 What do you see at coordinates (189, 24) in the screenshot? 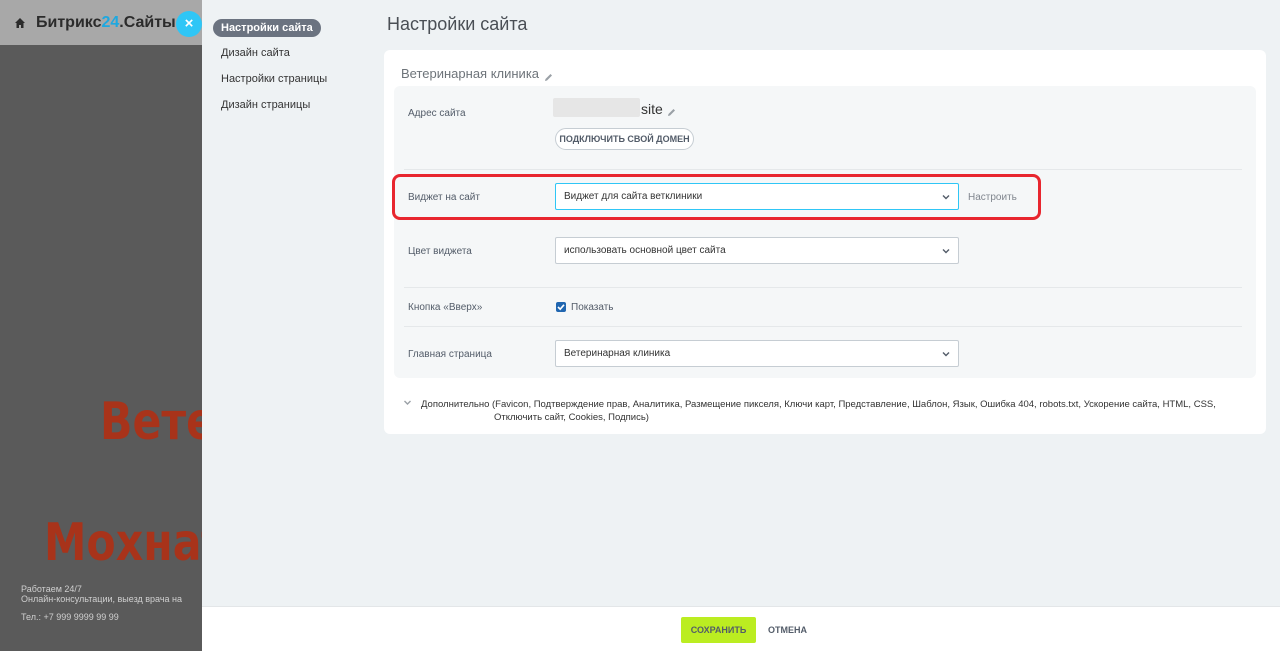
I see `close-icon: ×` at bounding box center [189, 24].